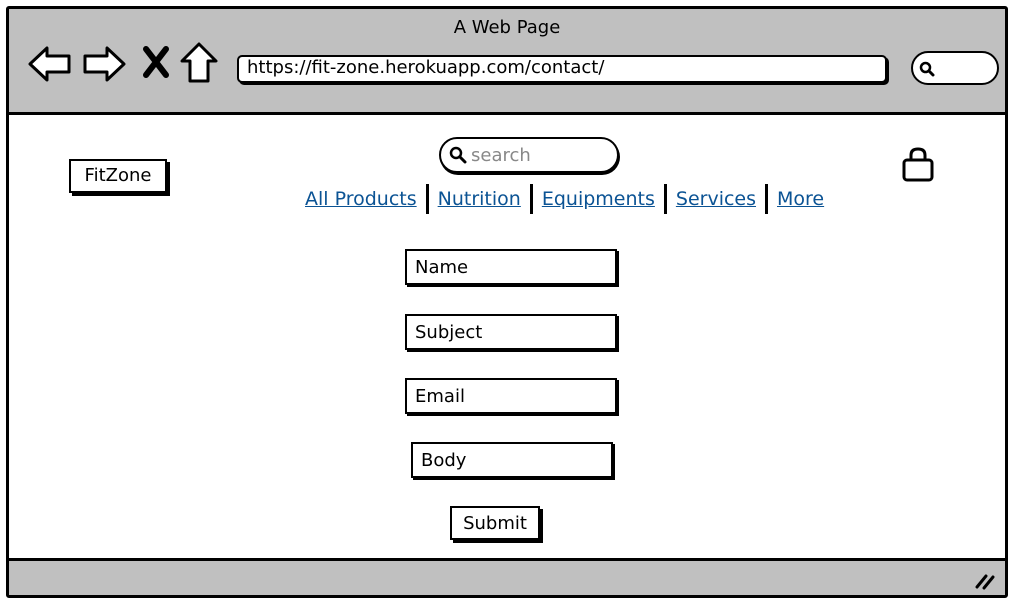 The height and width of the screenshot is (606, 1016). Describe the element at coordinates (495, 523) in the screenshot. I see `submit-button: Submit` at that location.